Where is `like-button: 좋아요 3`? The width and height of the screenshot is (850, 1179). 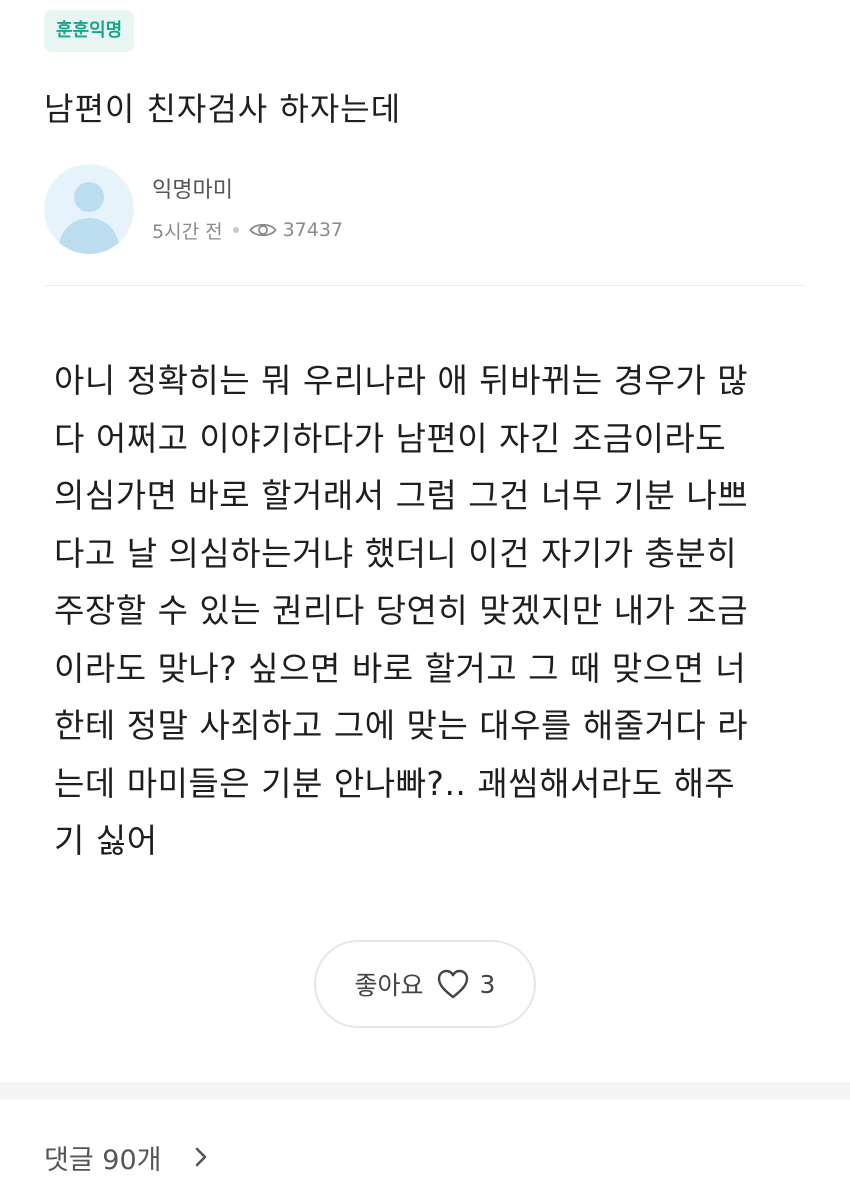 like-button: 좋아요 3 is located at coordinates (425, 984).